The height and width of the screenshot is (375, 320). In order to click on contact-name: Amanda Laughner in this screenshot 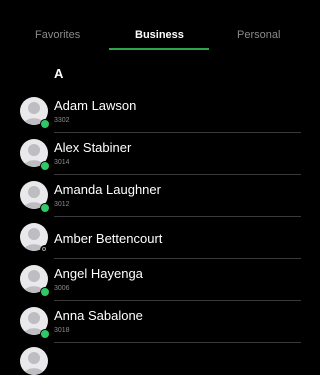, I will do `click(107, 189)`.